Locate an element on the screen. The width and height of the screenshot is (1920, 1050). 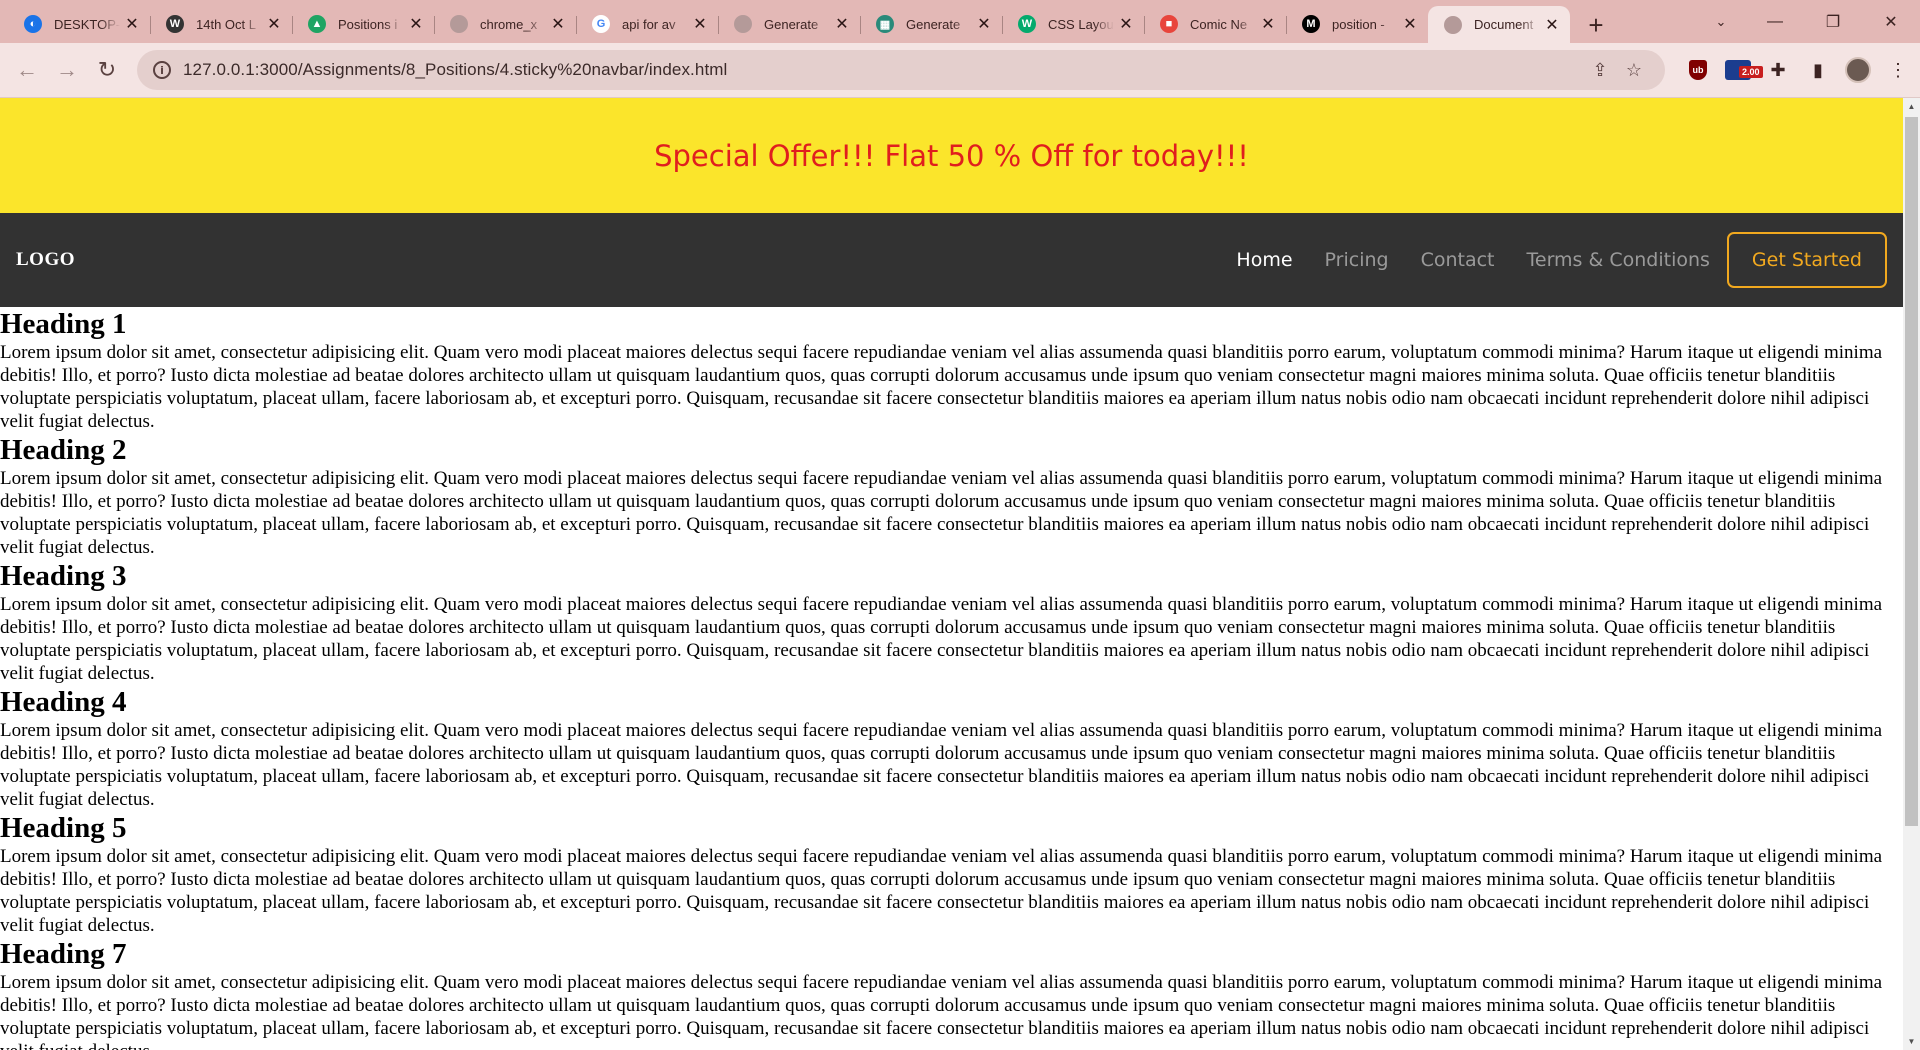
bookmark-star-icon: ☆ is located at coordinates (1634, 70).